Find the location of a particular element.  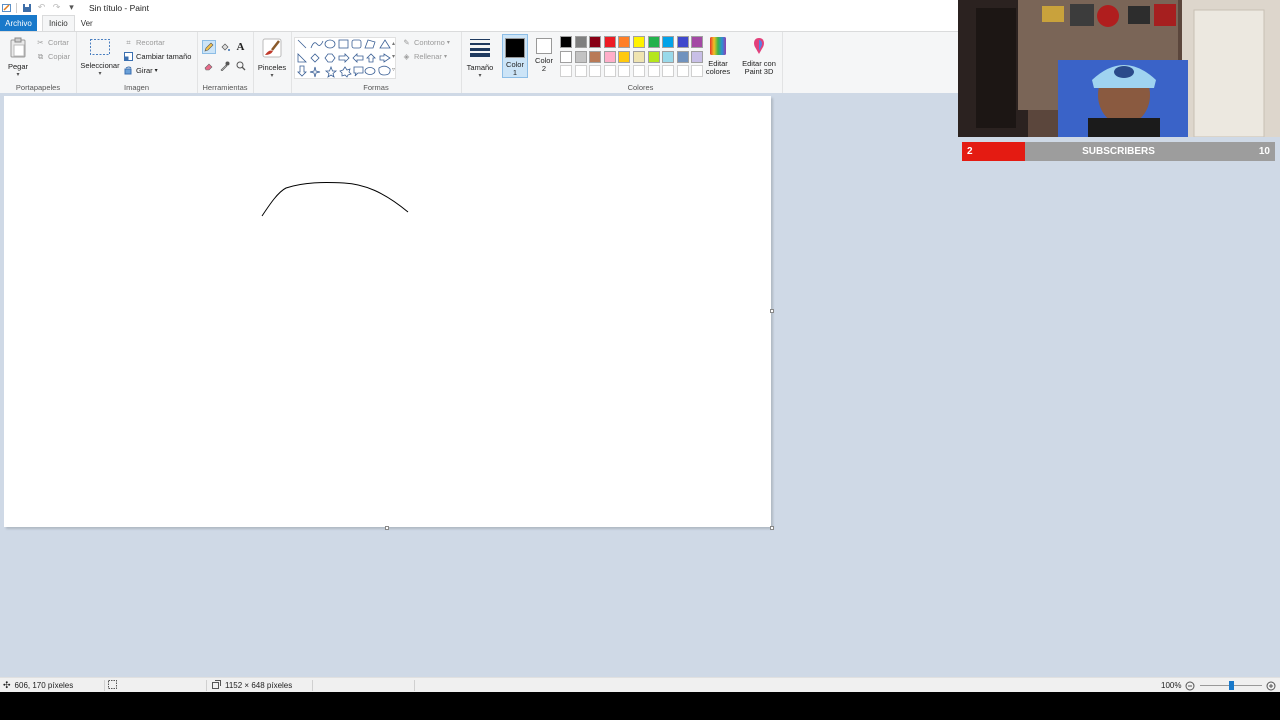

undo-icon: ↶ is located at coordinates (41, 7).